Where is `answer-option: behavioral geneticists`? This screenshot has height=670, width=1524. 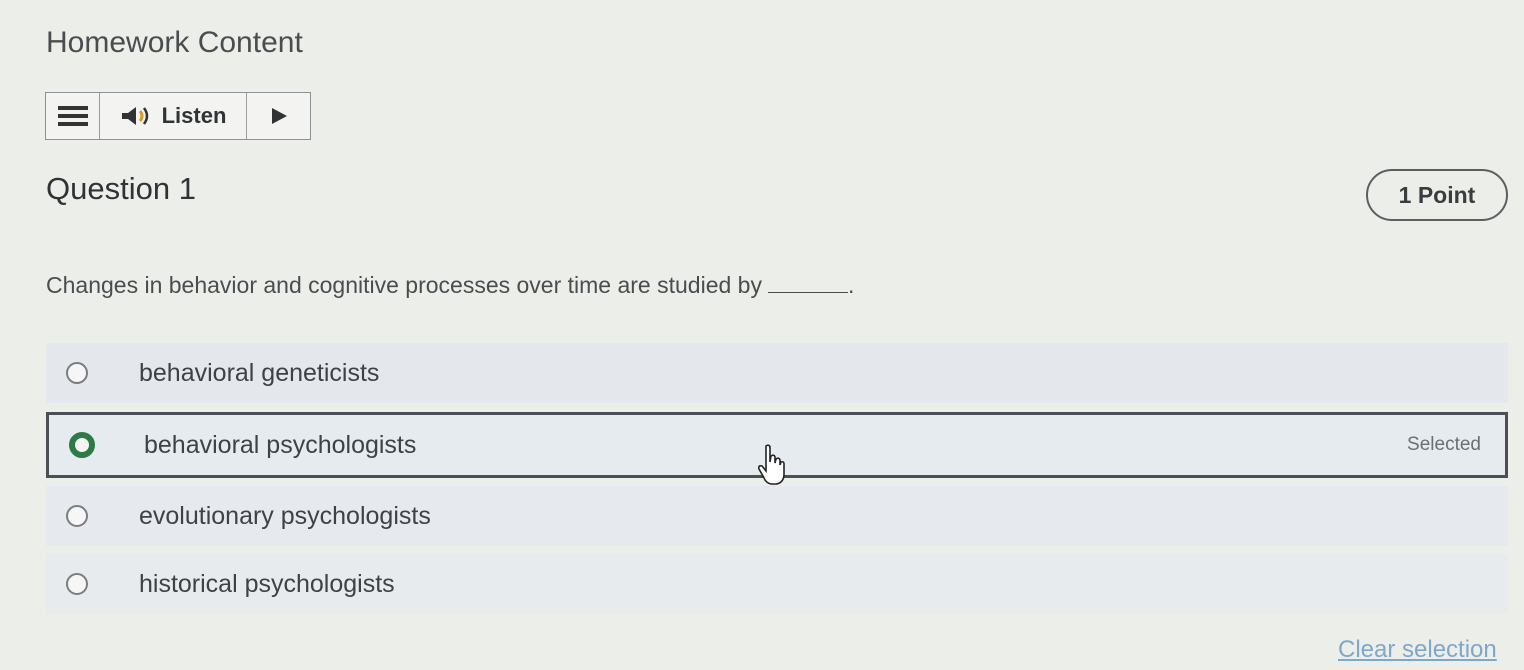
answer-option: behavioral geneticists is located at coordinates (777, 373).